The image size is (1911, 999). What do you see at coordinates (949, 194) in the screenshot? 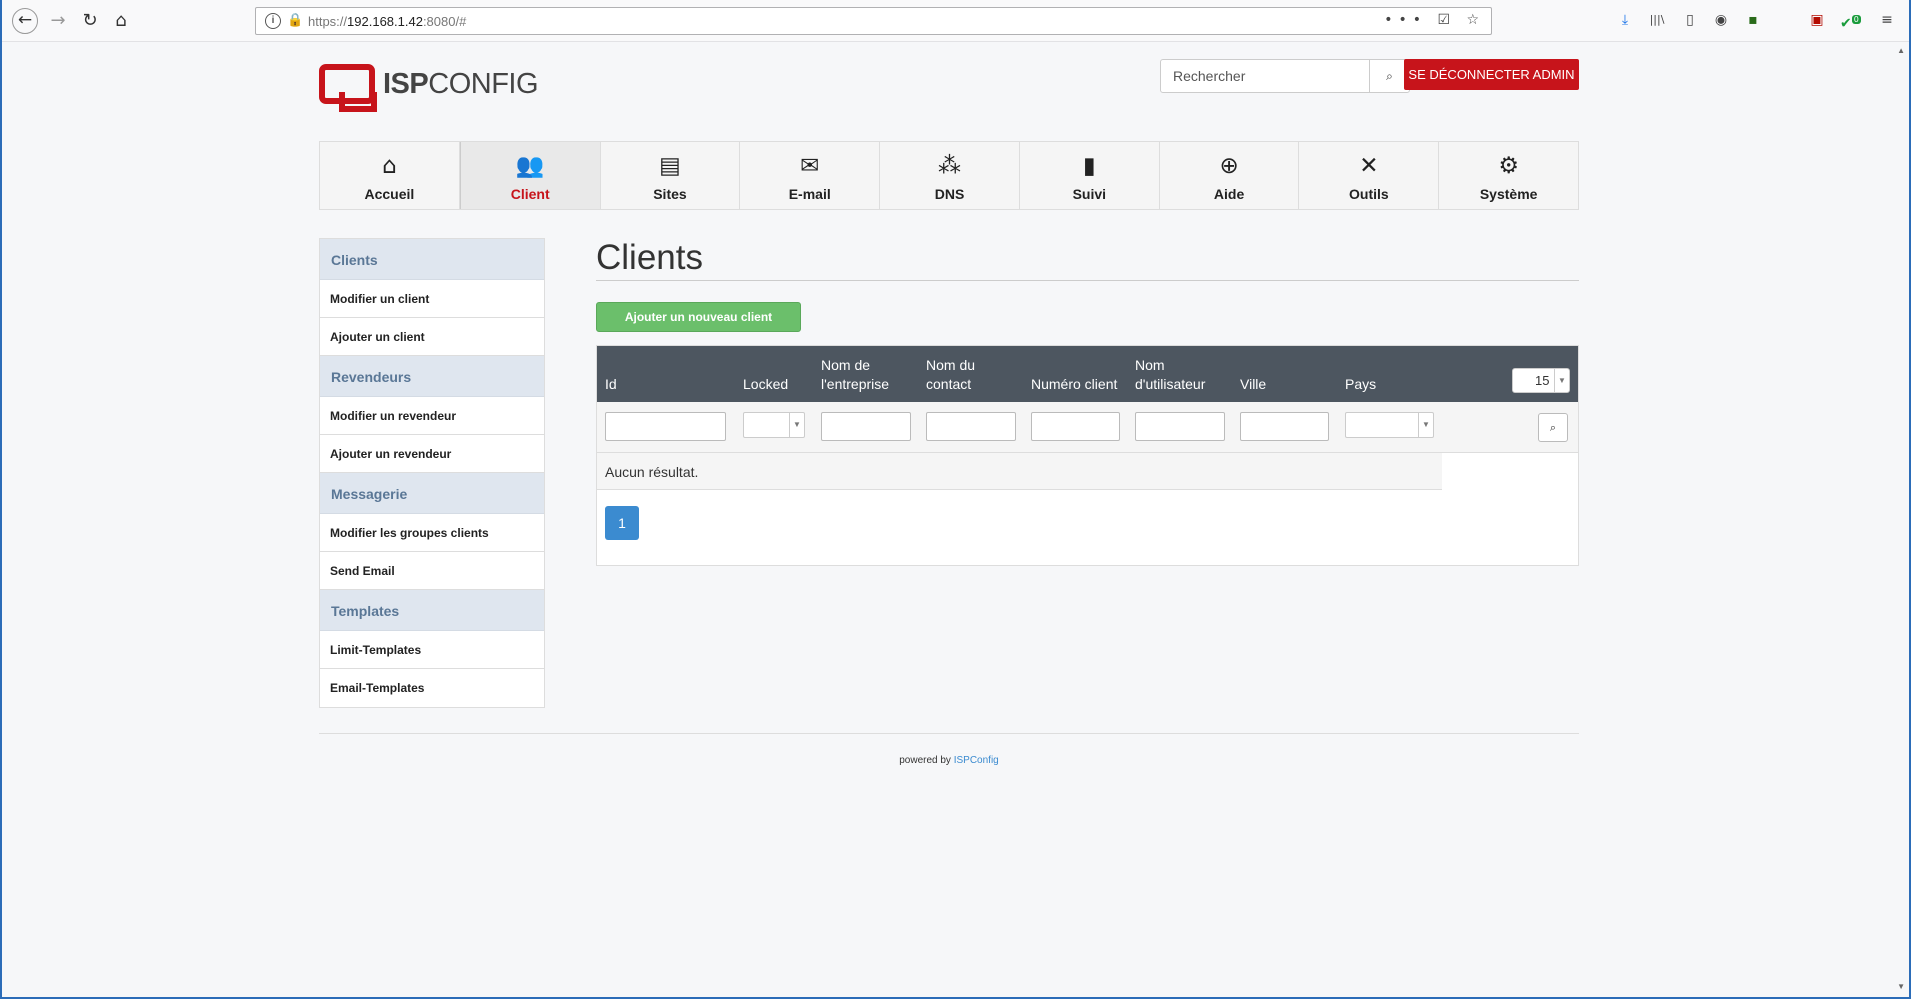
I see `tab-label: DNS` at bounding box center [949, 194].